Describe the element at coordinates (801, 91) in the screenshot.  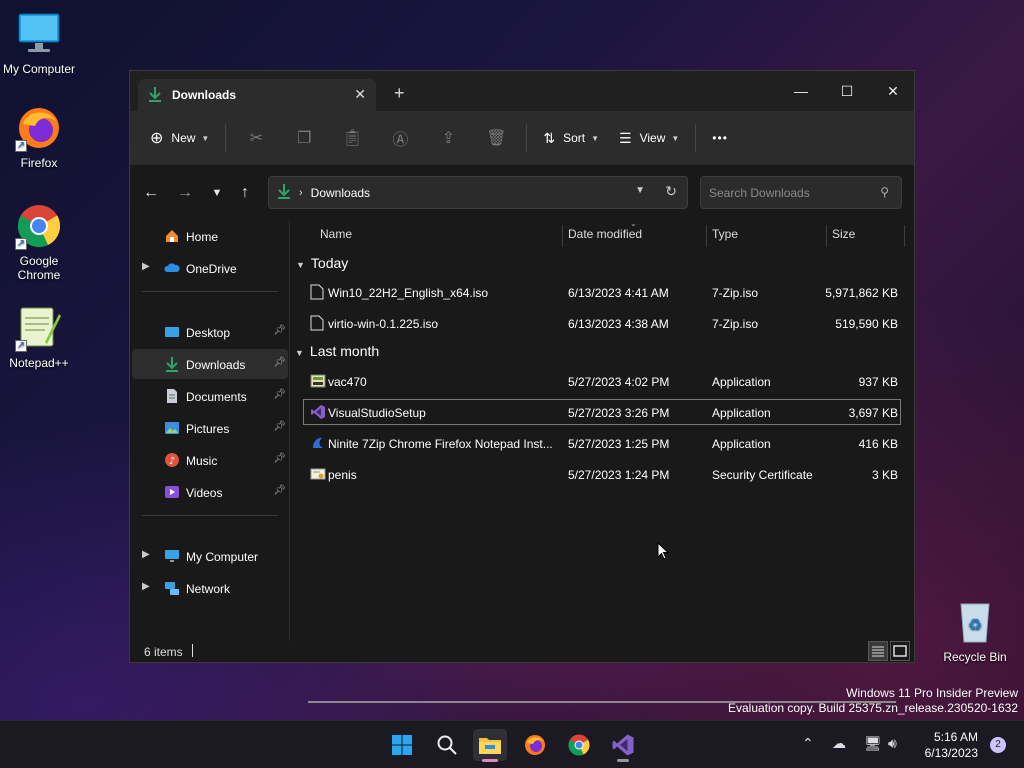
I see `minimize-button: —` at that location.